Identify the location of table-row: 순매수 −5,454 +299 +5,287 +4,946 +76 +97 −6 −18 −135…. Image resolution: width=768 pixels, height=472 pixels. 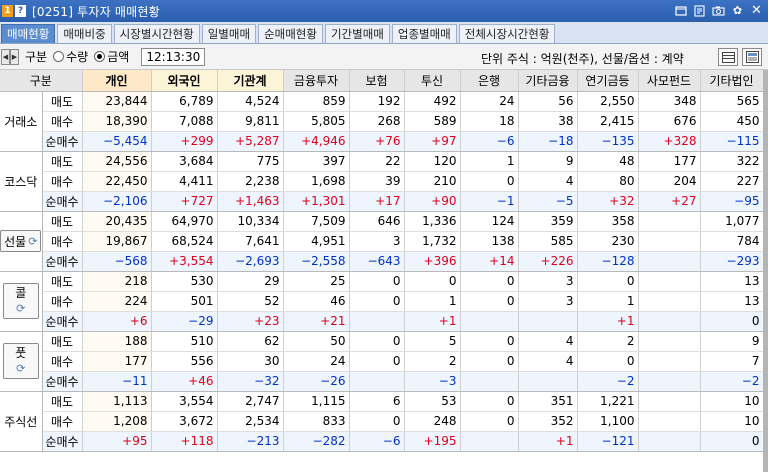
(382, 141).